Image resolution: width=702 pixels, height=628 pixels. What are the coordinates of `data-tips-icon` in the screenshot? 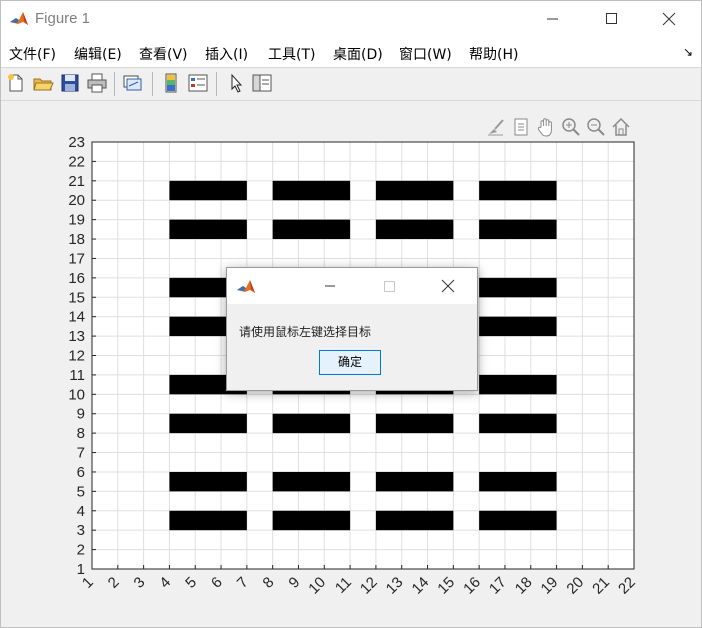 It's located at (521, 127).